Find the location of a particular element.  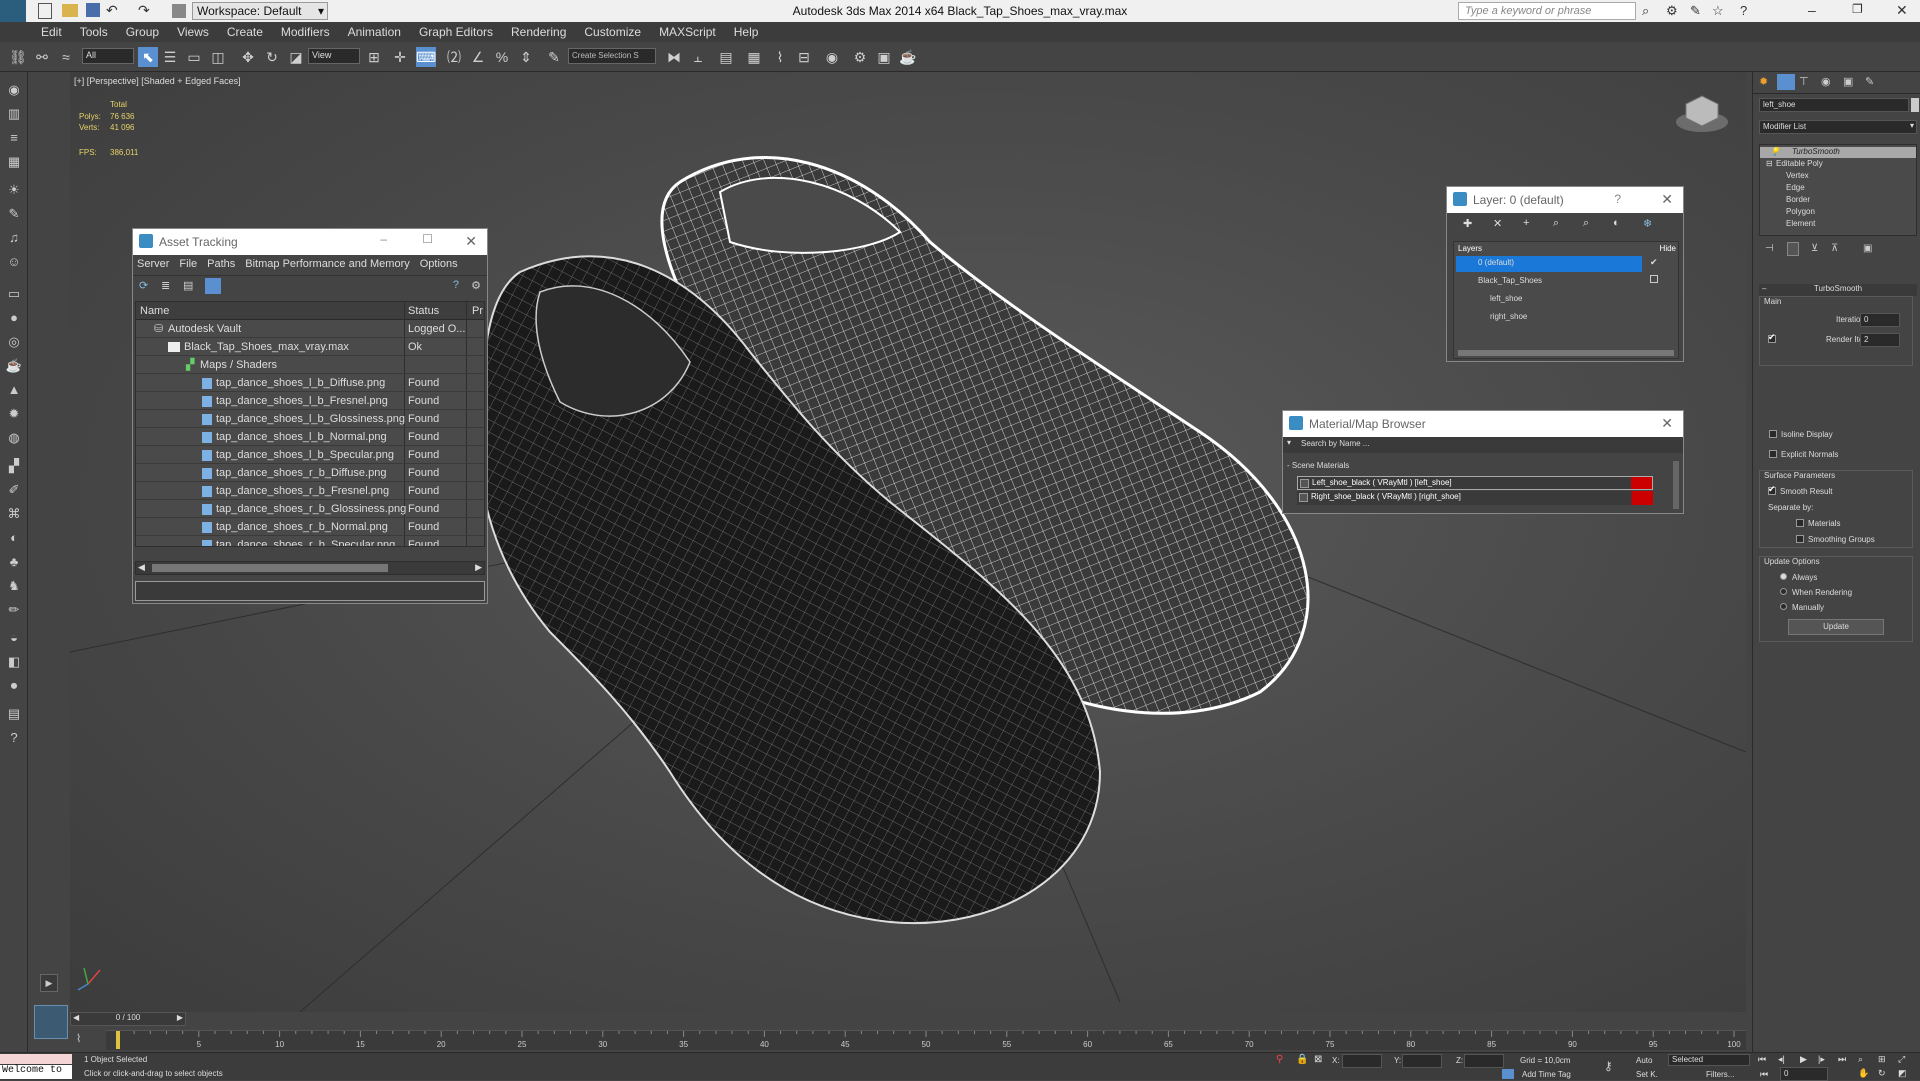

isolate-icon: ⚲ is located at coordinates (1279, 1059).